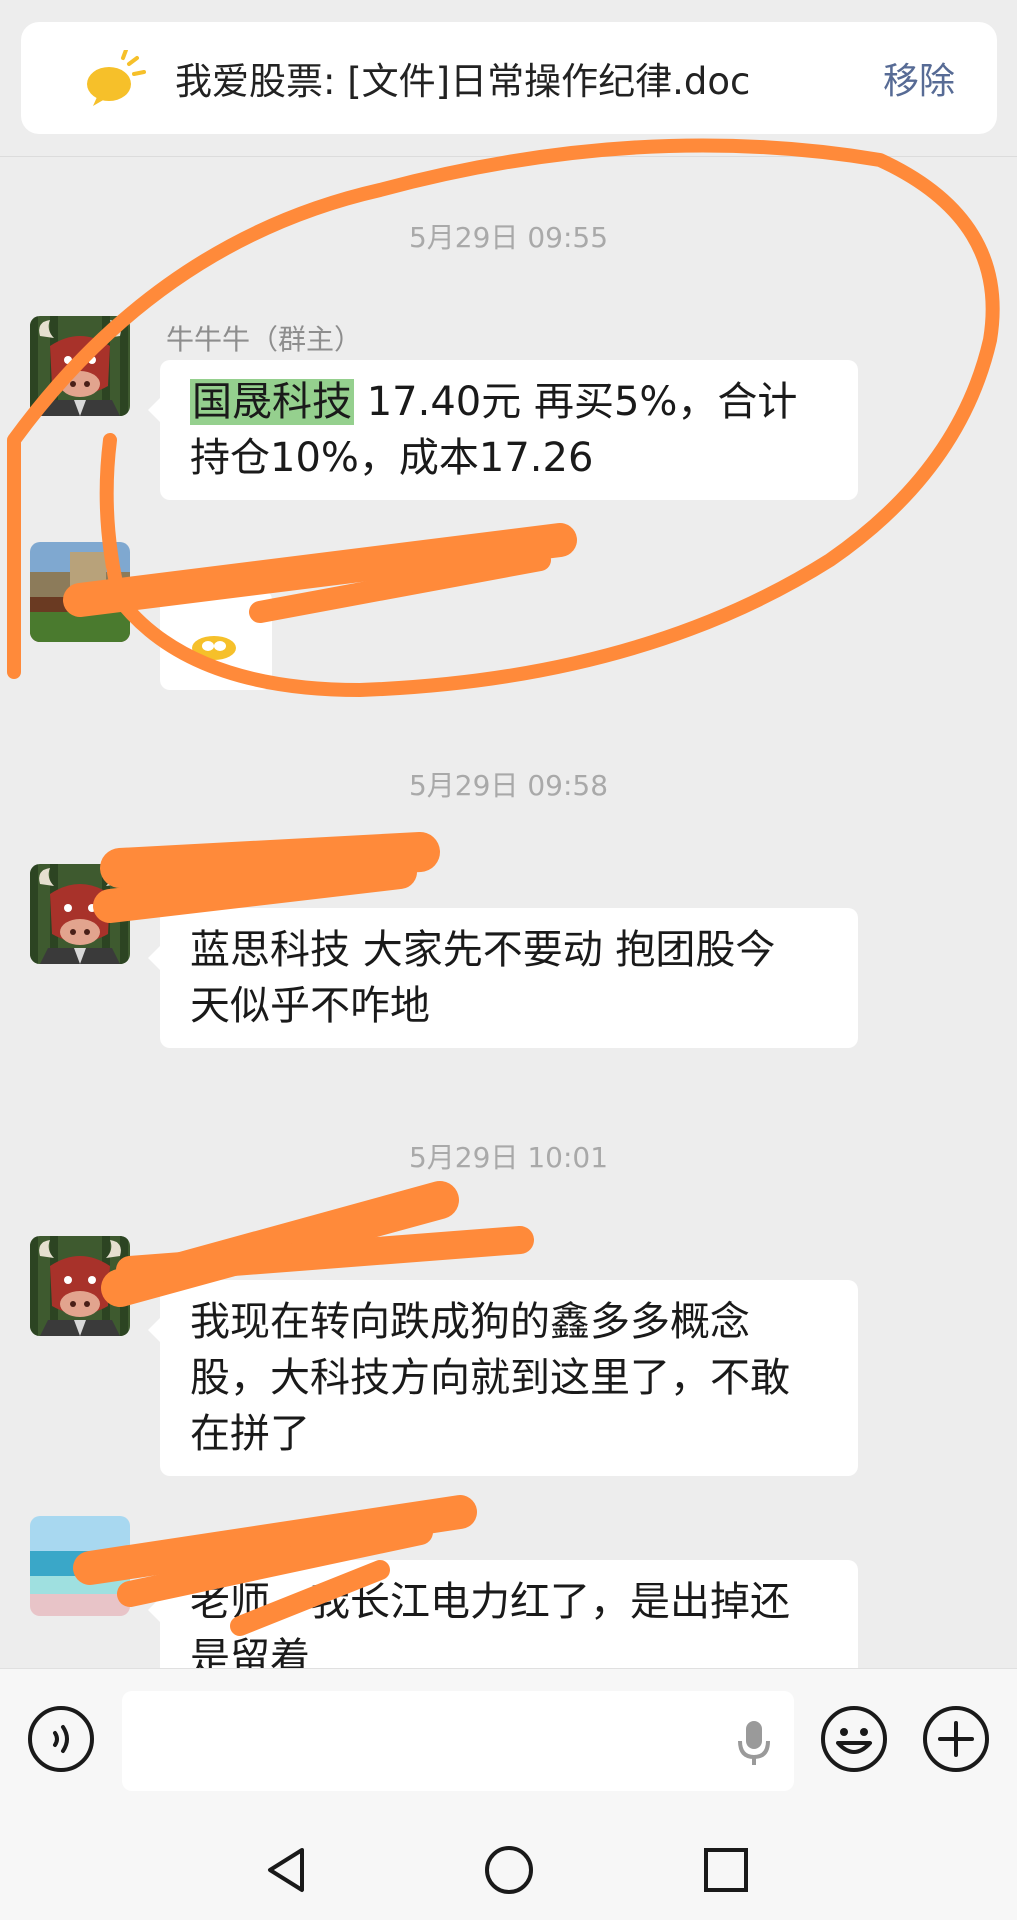  I want to click on message-bubble: 老师，我长江电力红了，是出掉还 是留着, so click(503, 1614).